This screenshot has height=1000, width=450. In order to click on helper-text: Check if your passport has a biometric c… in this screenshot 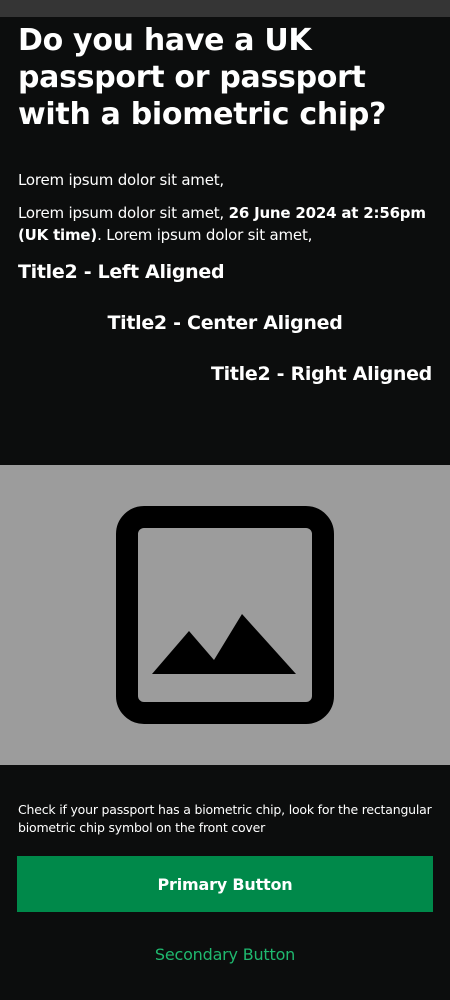, I will do `click(225, 818)`.